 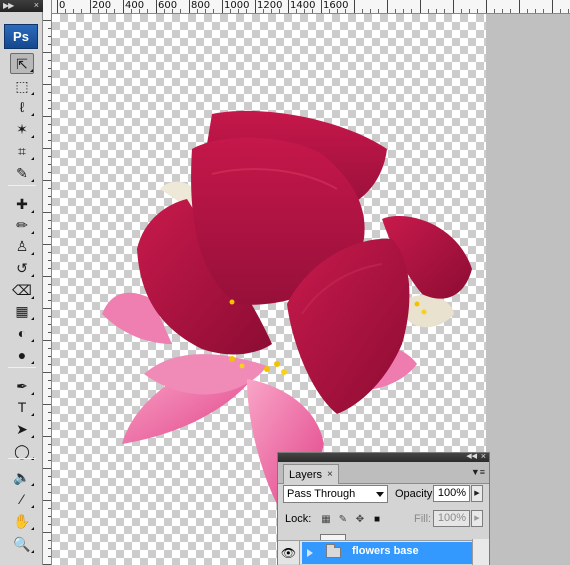 I want to click on collapse-panel-icon: ◀◀, so click(x=471, y=456).